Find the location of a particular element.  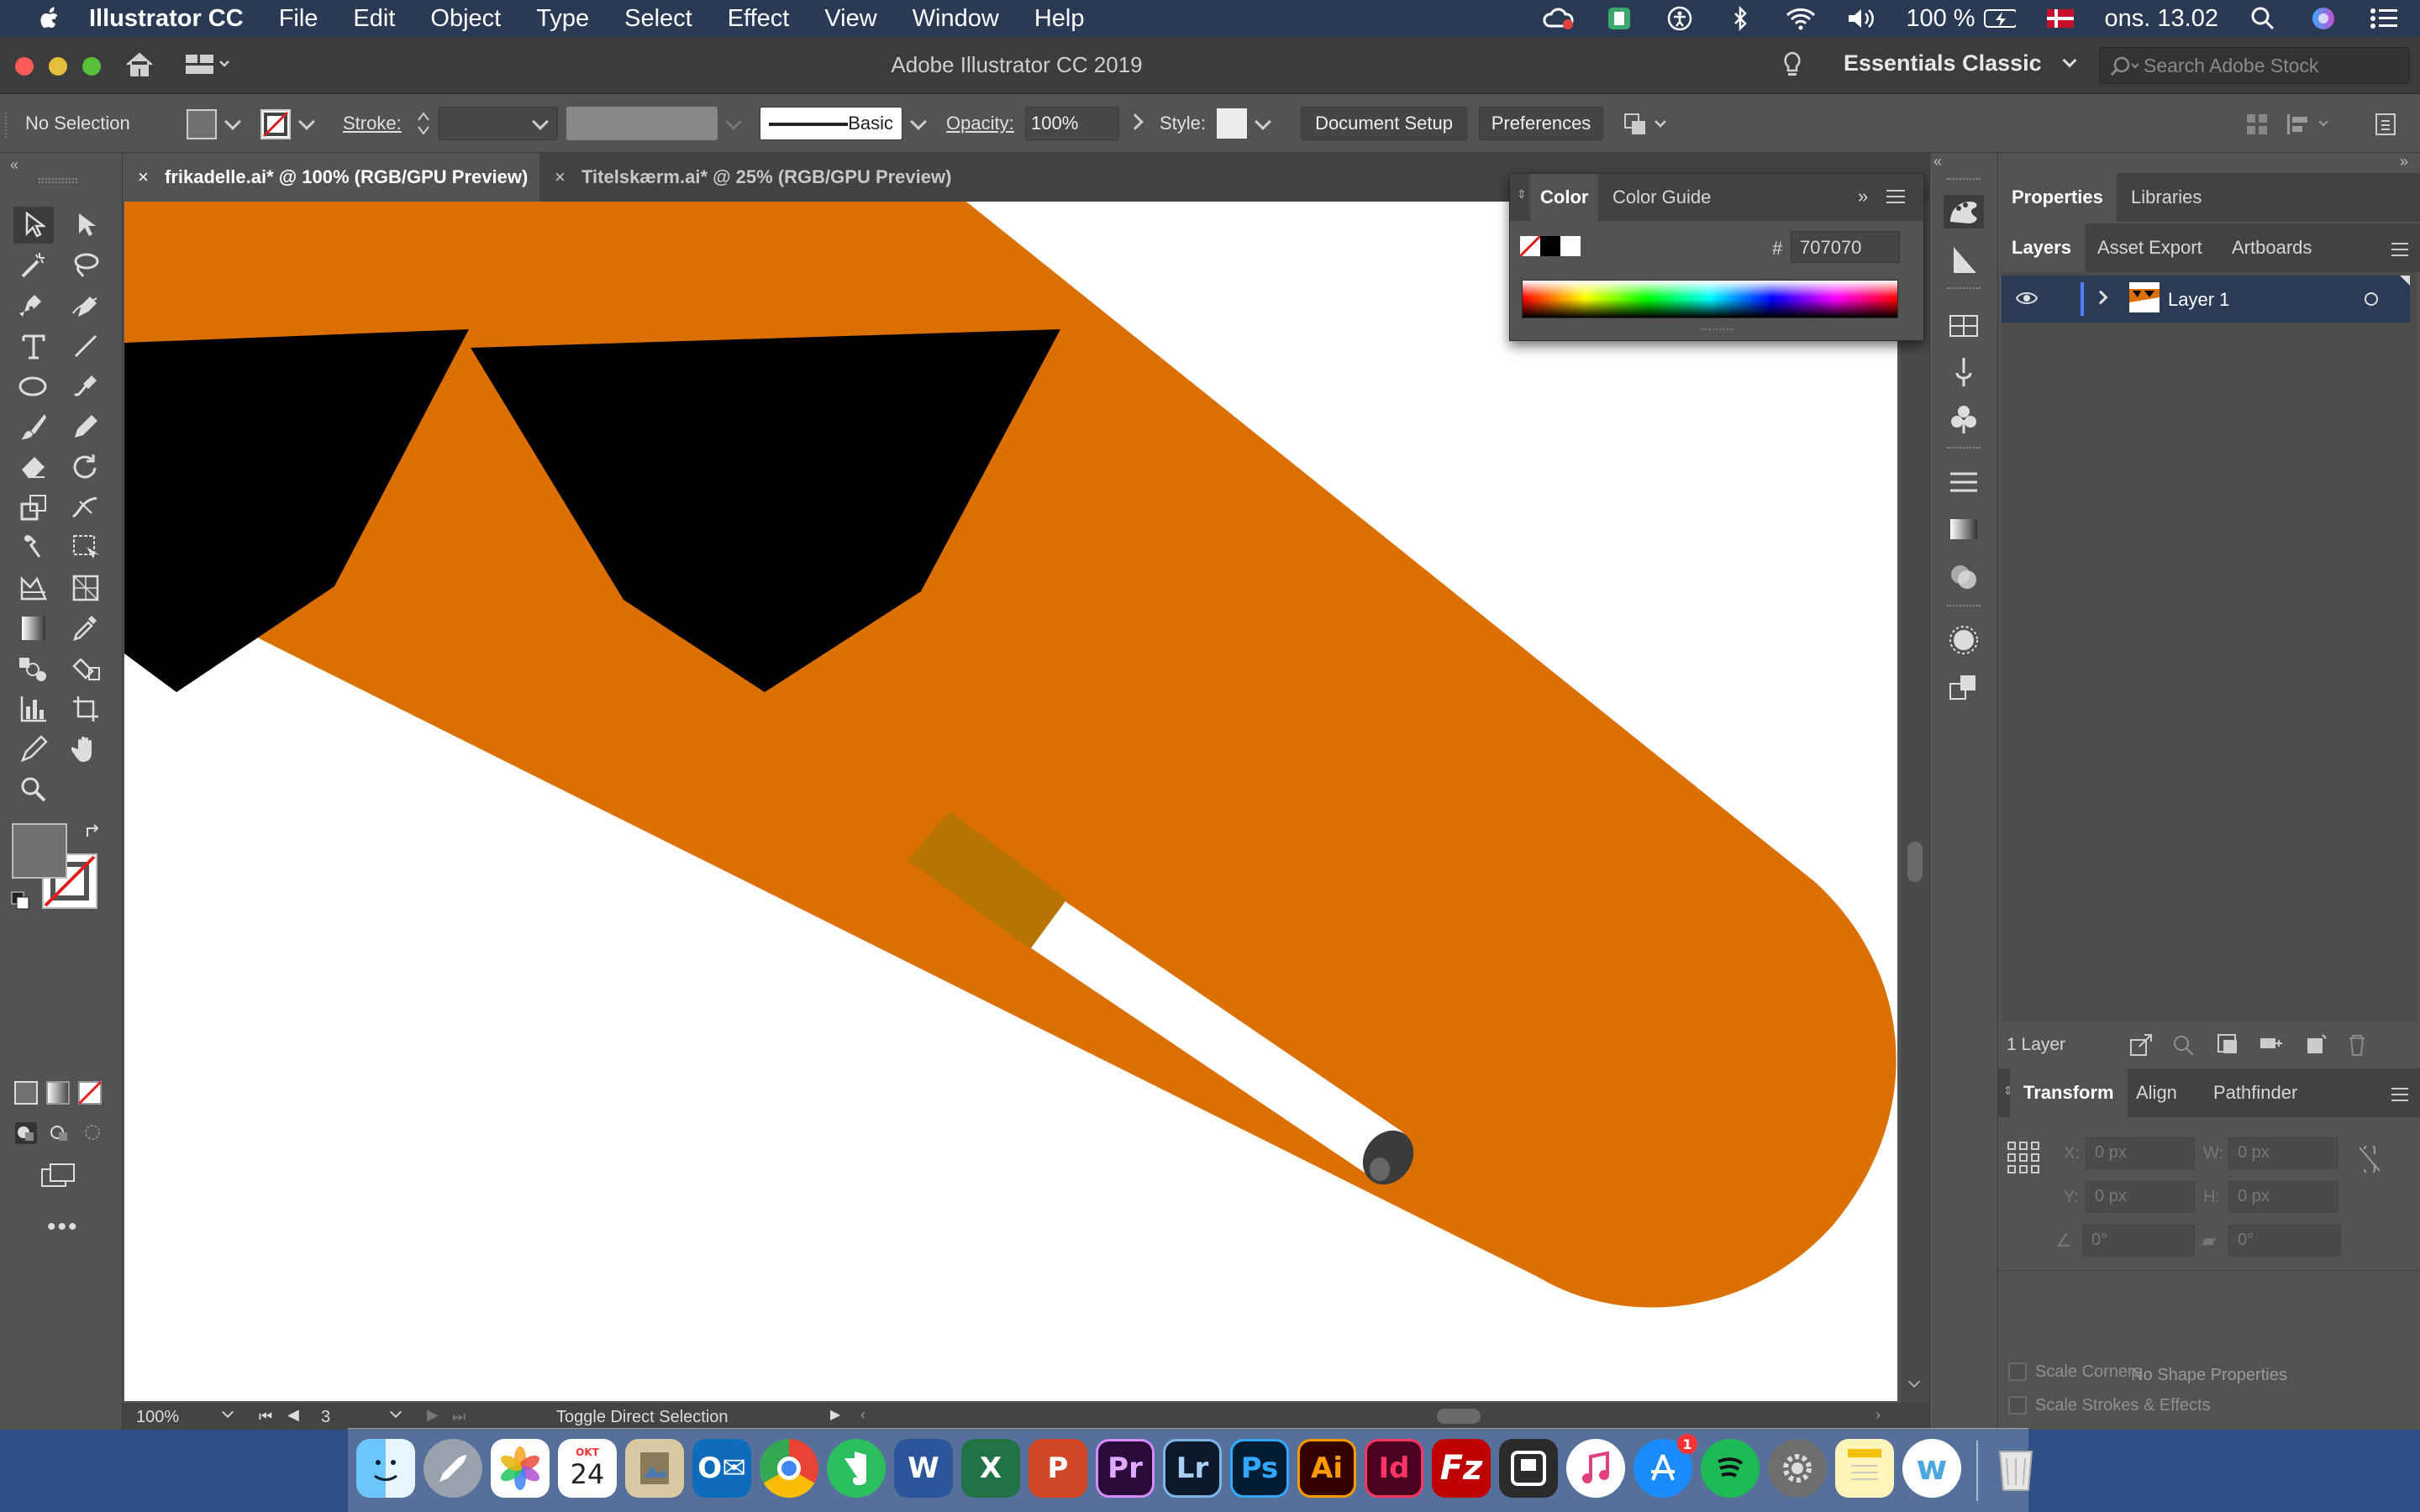

horizontal-scroll-thumb is located at coordinates (1459, 1416).